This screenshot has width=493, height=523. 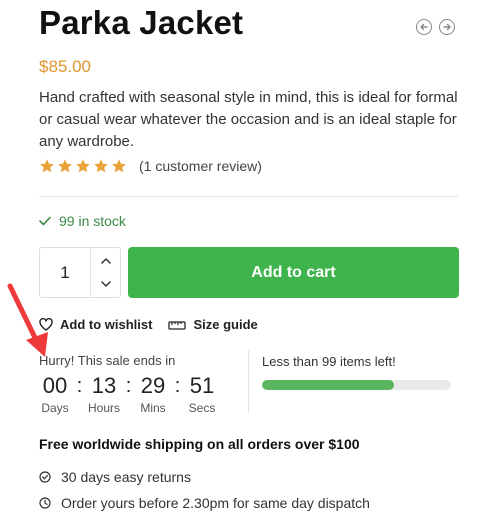 I want to click on countdown-label: Hours, so click(x=104, y=408).